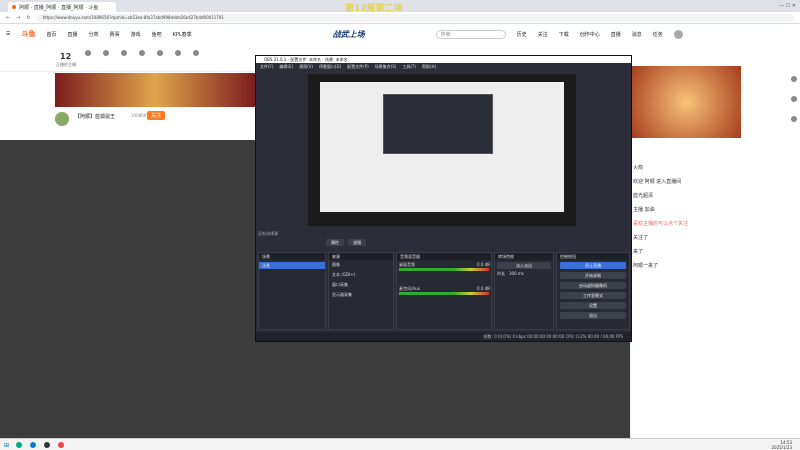  I want to click on browser-tab: 阿顺 · 直播_阿顺 · 直播_阿顺 · 斗鱼, so click(62, 7).